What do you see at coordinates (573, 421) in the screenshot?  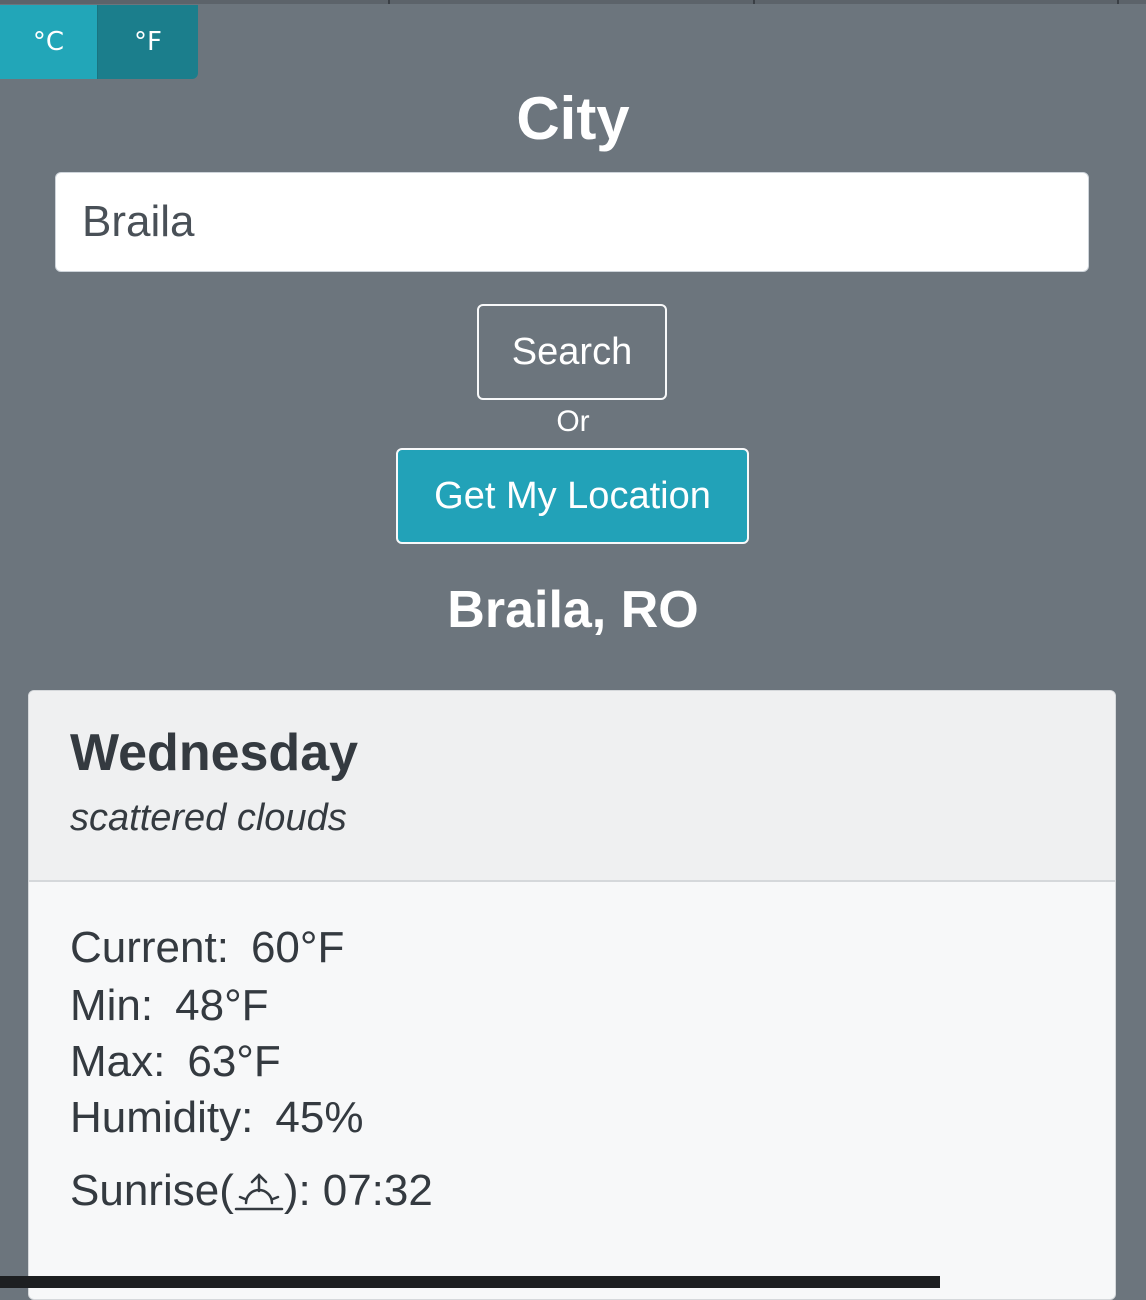 I see `or-separator: Or` at bounding box center [573, 421].